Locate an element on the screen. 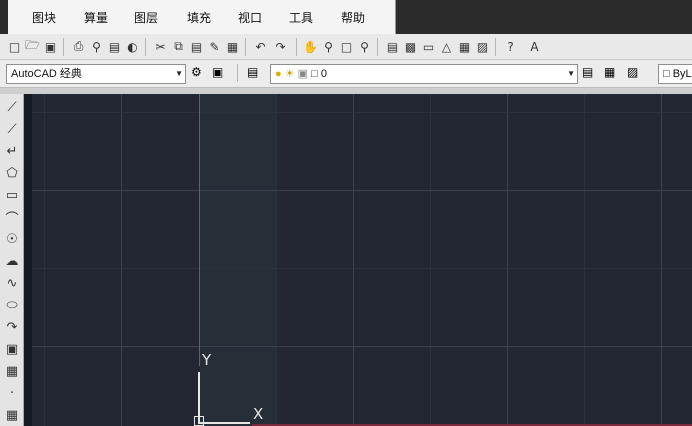  redo-icon: ↷ is located at coordinates (280, 46).